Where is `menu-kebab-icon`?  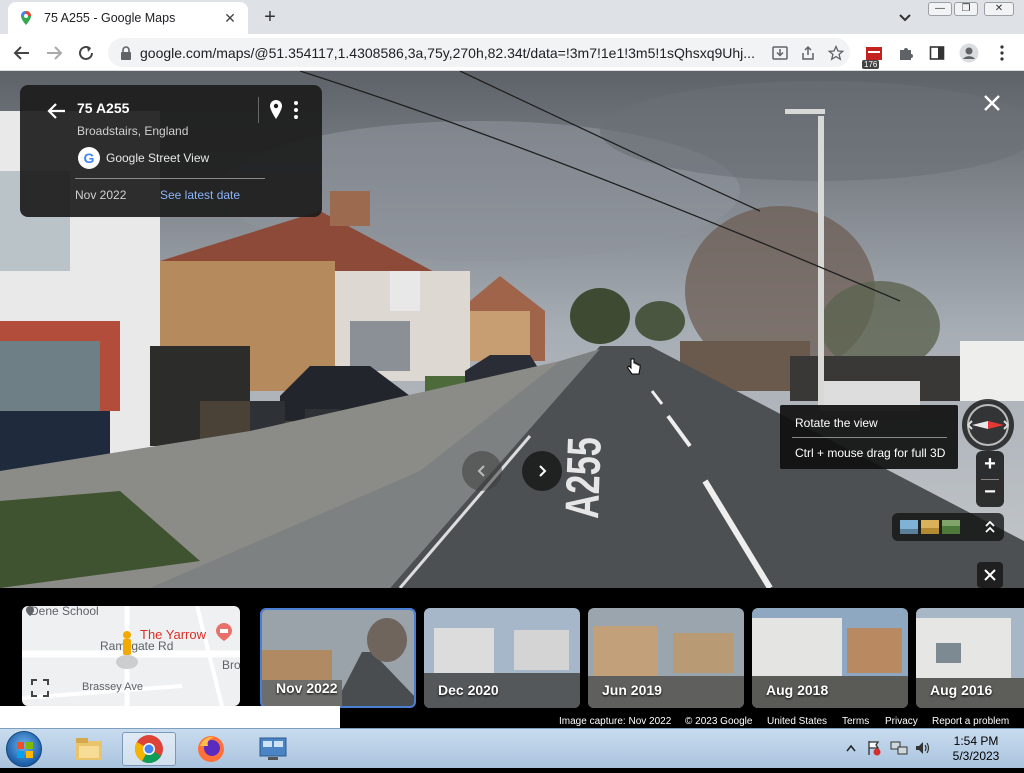
menu-kebab-icon is located at coordinates (1002, 53).